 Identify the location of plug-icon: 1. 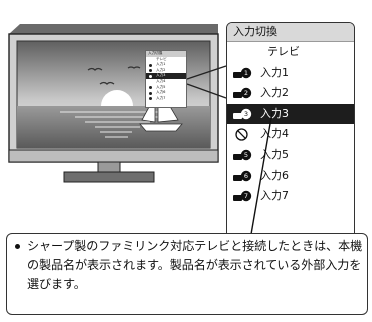
(242, 72).